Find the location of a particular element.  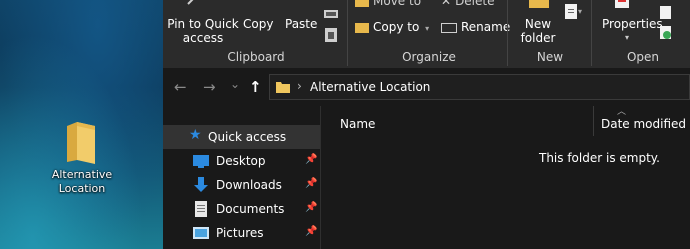

sort-indicator-icon: ︿ is located at coordinates (622, 112).